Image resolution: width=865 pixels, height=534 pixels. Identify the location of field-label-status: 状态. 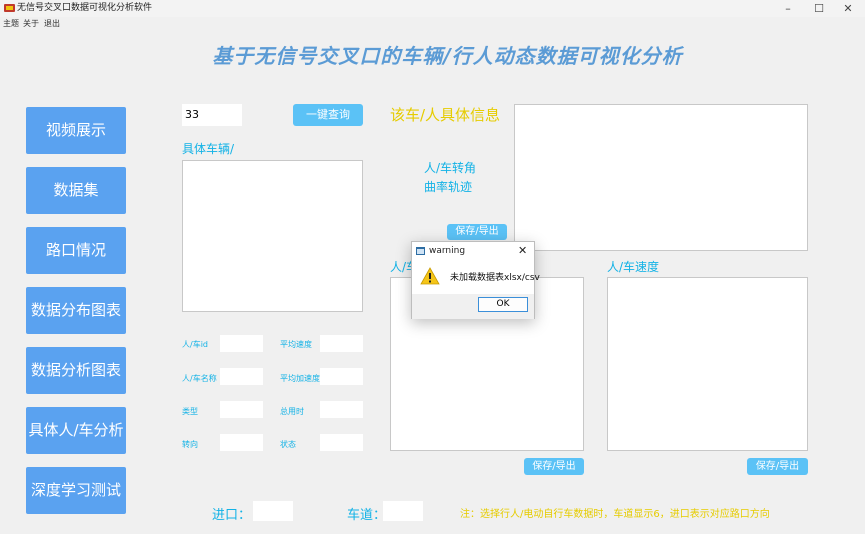
(288, 444).